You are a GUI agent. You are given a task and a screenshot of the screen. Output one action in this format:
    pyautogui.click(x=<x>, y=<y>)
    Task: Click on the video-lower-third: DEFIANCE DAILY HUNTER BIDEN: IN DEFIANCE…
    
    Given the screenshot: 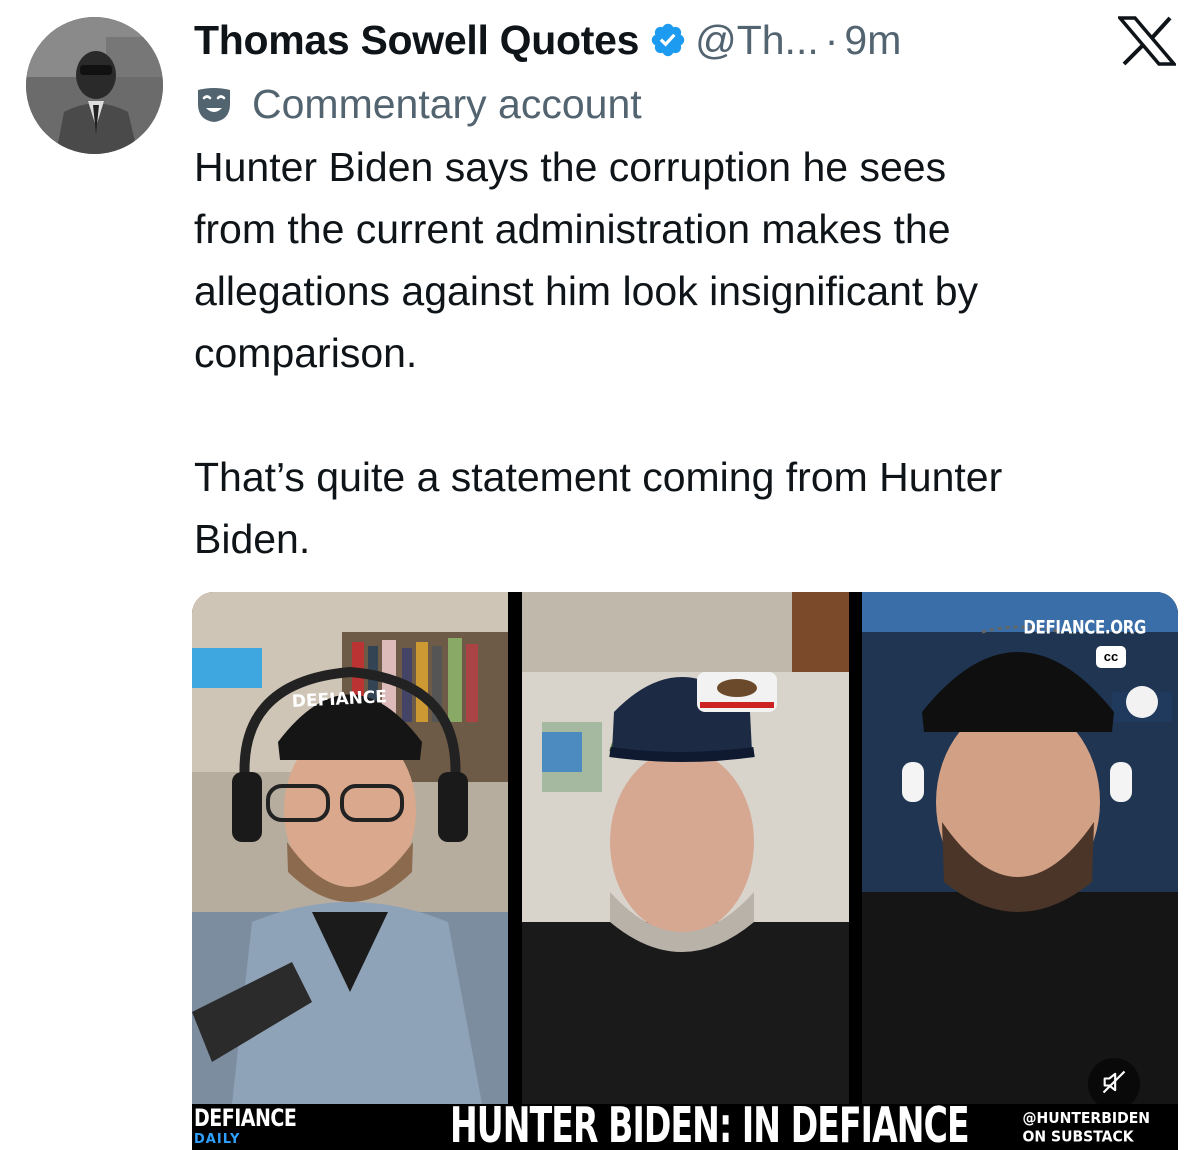 What is the action you would take?
    pyautogui.click(x=685, y=1124)
    